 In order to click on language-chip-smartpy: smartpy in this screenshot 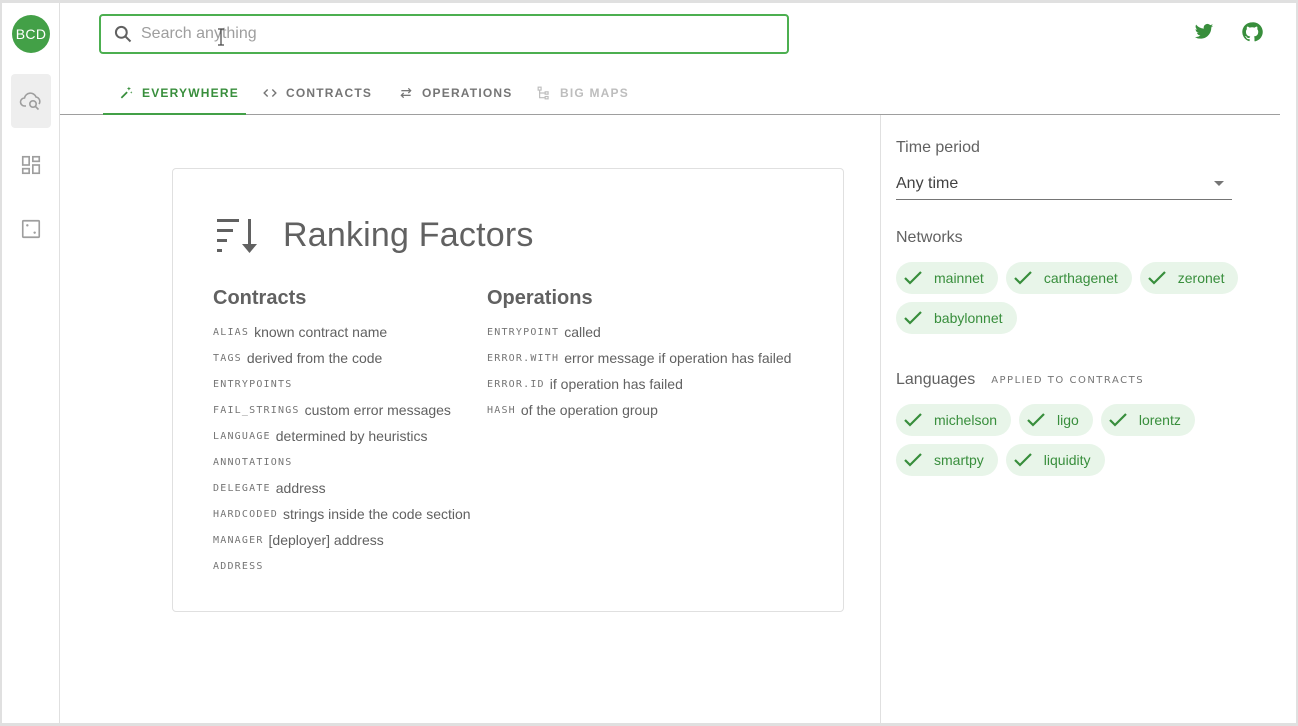, I will do `click(947, 460)`.